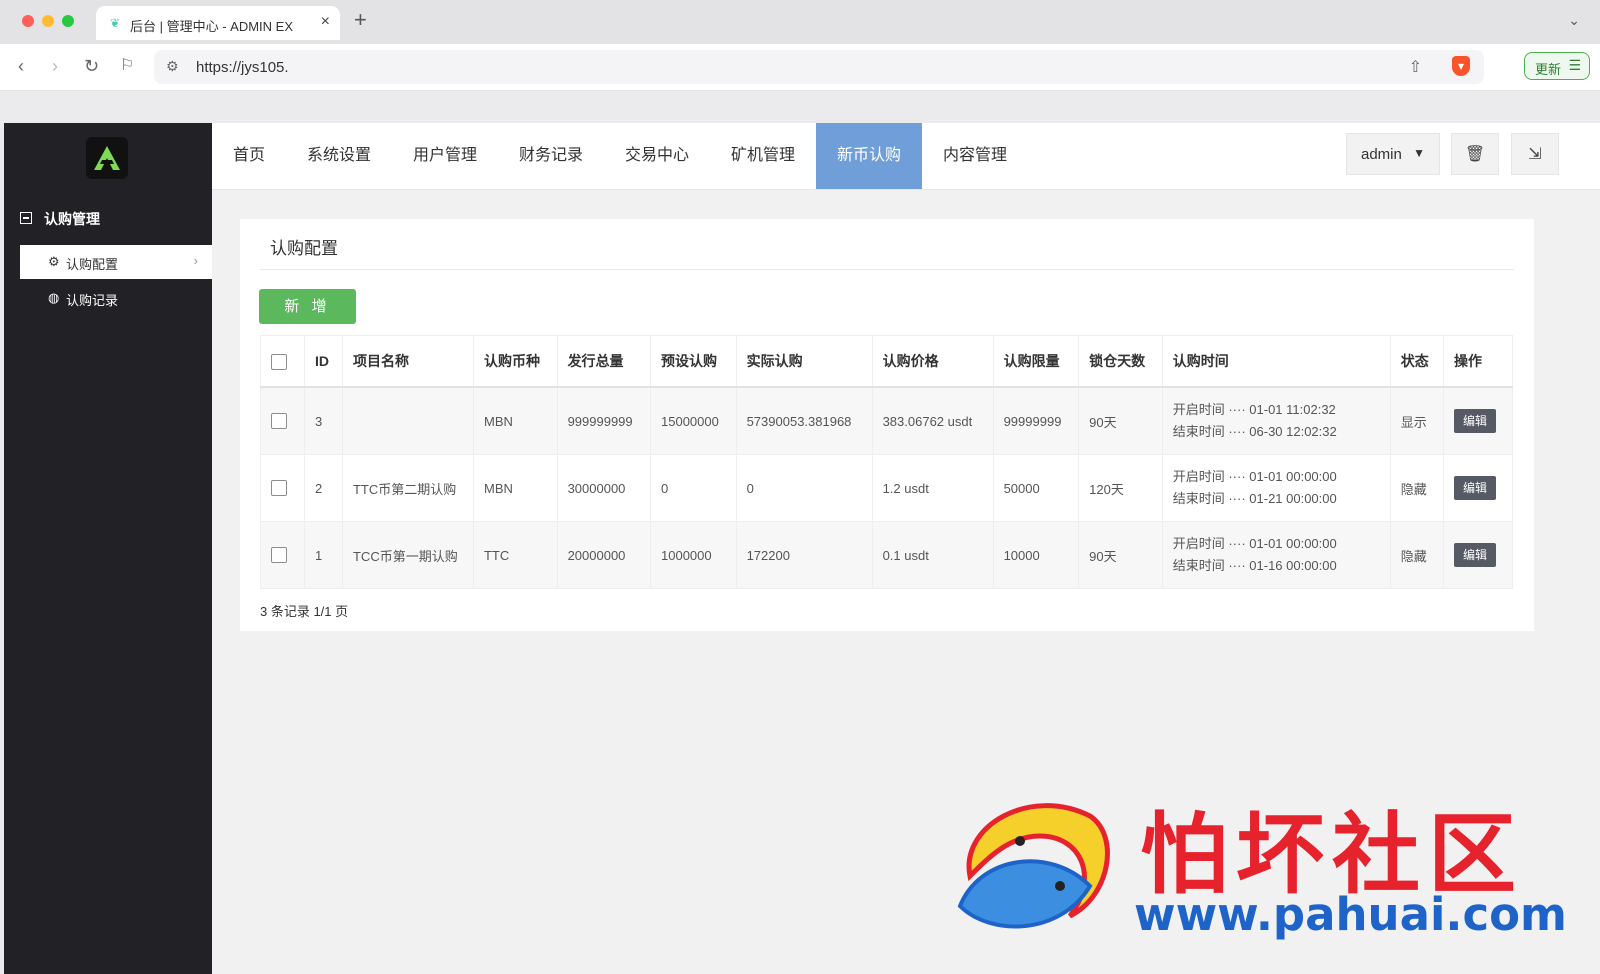 The width and height of the screenshot is (1600, 974). Describe the element at coordinates (242, 67) in the screenshot. I see `url-text: https://jys105.` at that location.